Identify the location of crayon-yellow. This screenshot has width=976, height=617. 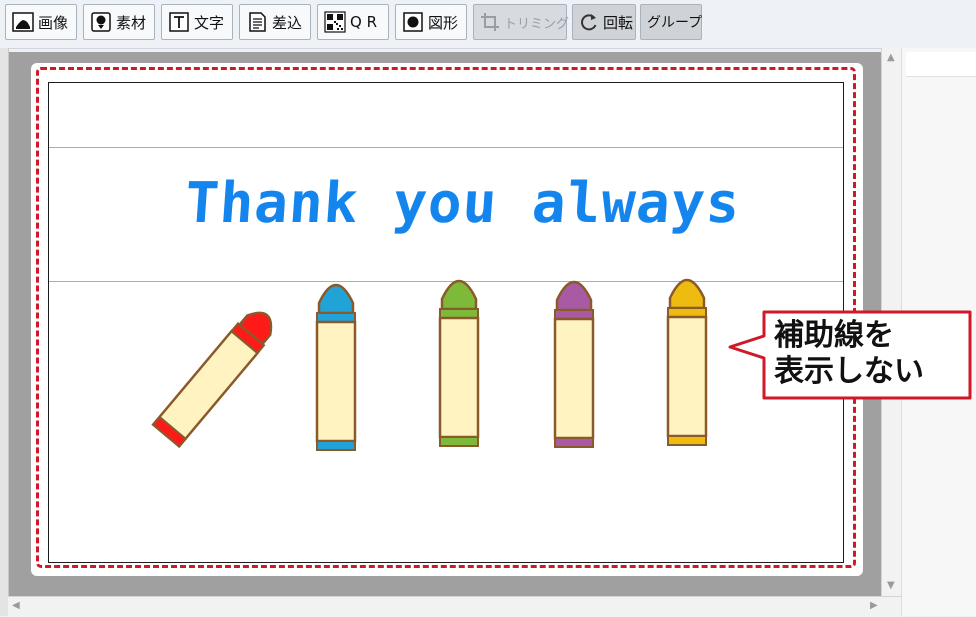
(687, 362).